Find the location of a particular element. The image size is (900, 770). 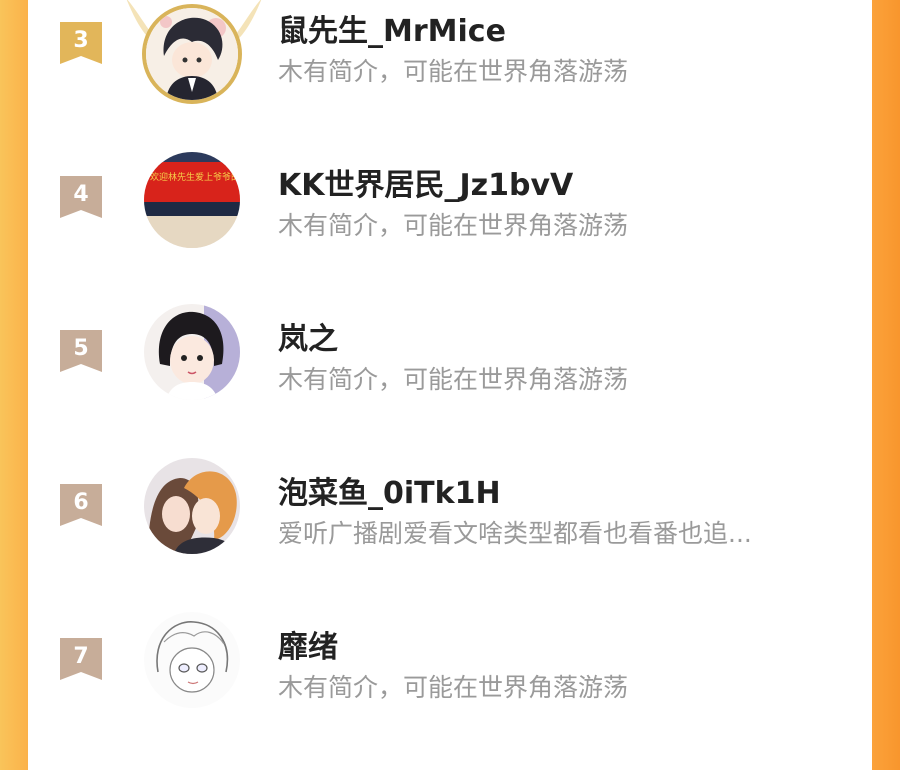

red-banner-photo-avatar: 欢迎林先生爱上爷爷的男同事 is located at coordinates (192, 200).